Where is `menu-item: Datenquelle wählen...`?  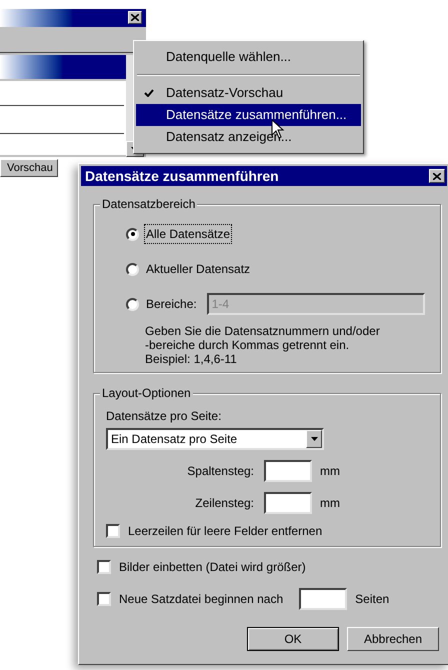
menu-item: Datenquelle wählen... is located at coordinates (248, 57).